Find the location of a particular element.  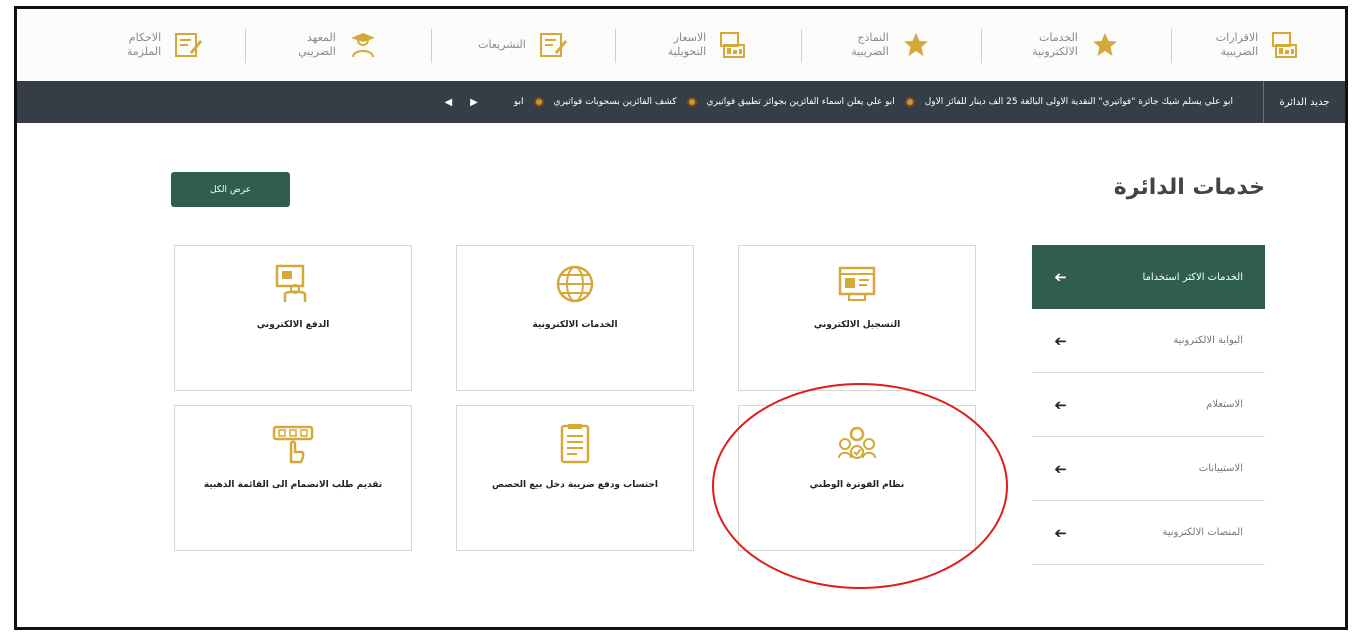

nav-label: الاسعار التحويلية is located at coordinates (687, 44).